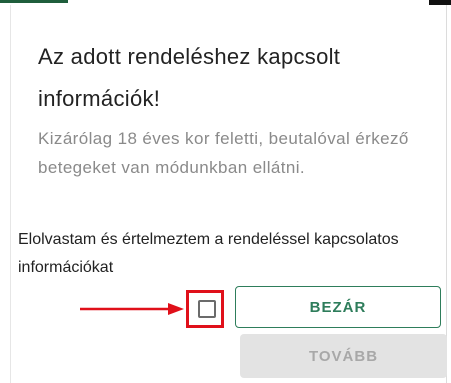 This screenshot has height=383, width=451. I want to click on header-edge, so click(34, 1).